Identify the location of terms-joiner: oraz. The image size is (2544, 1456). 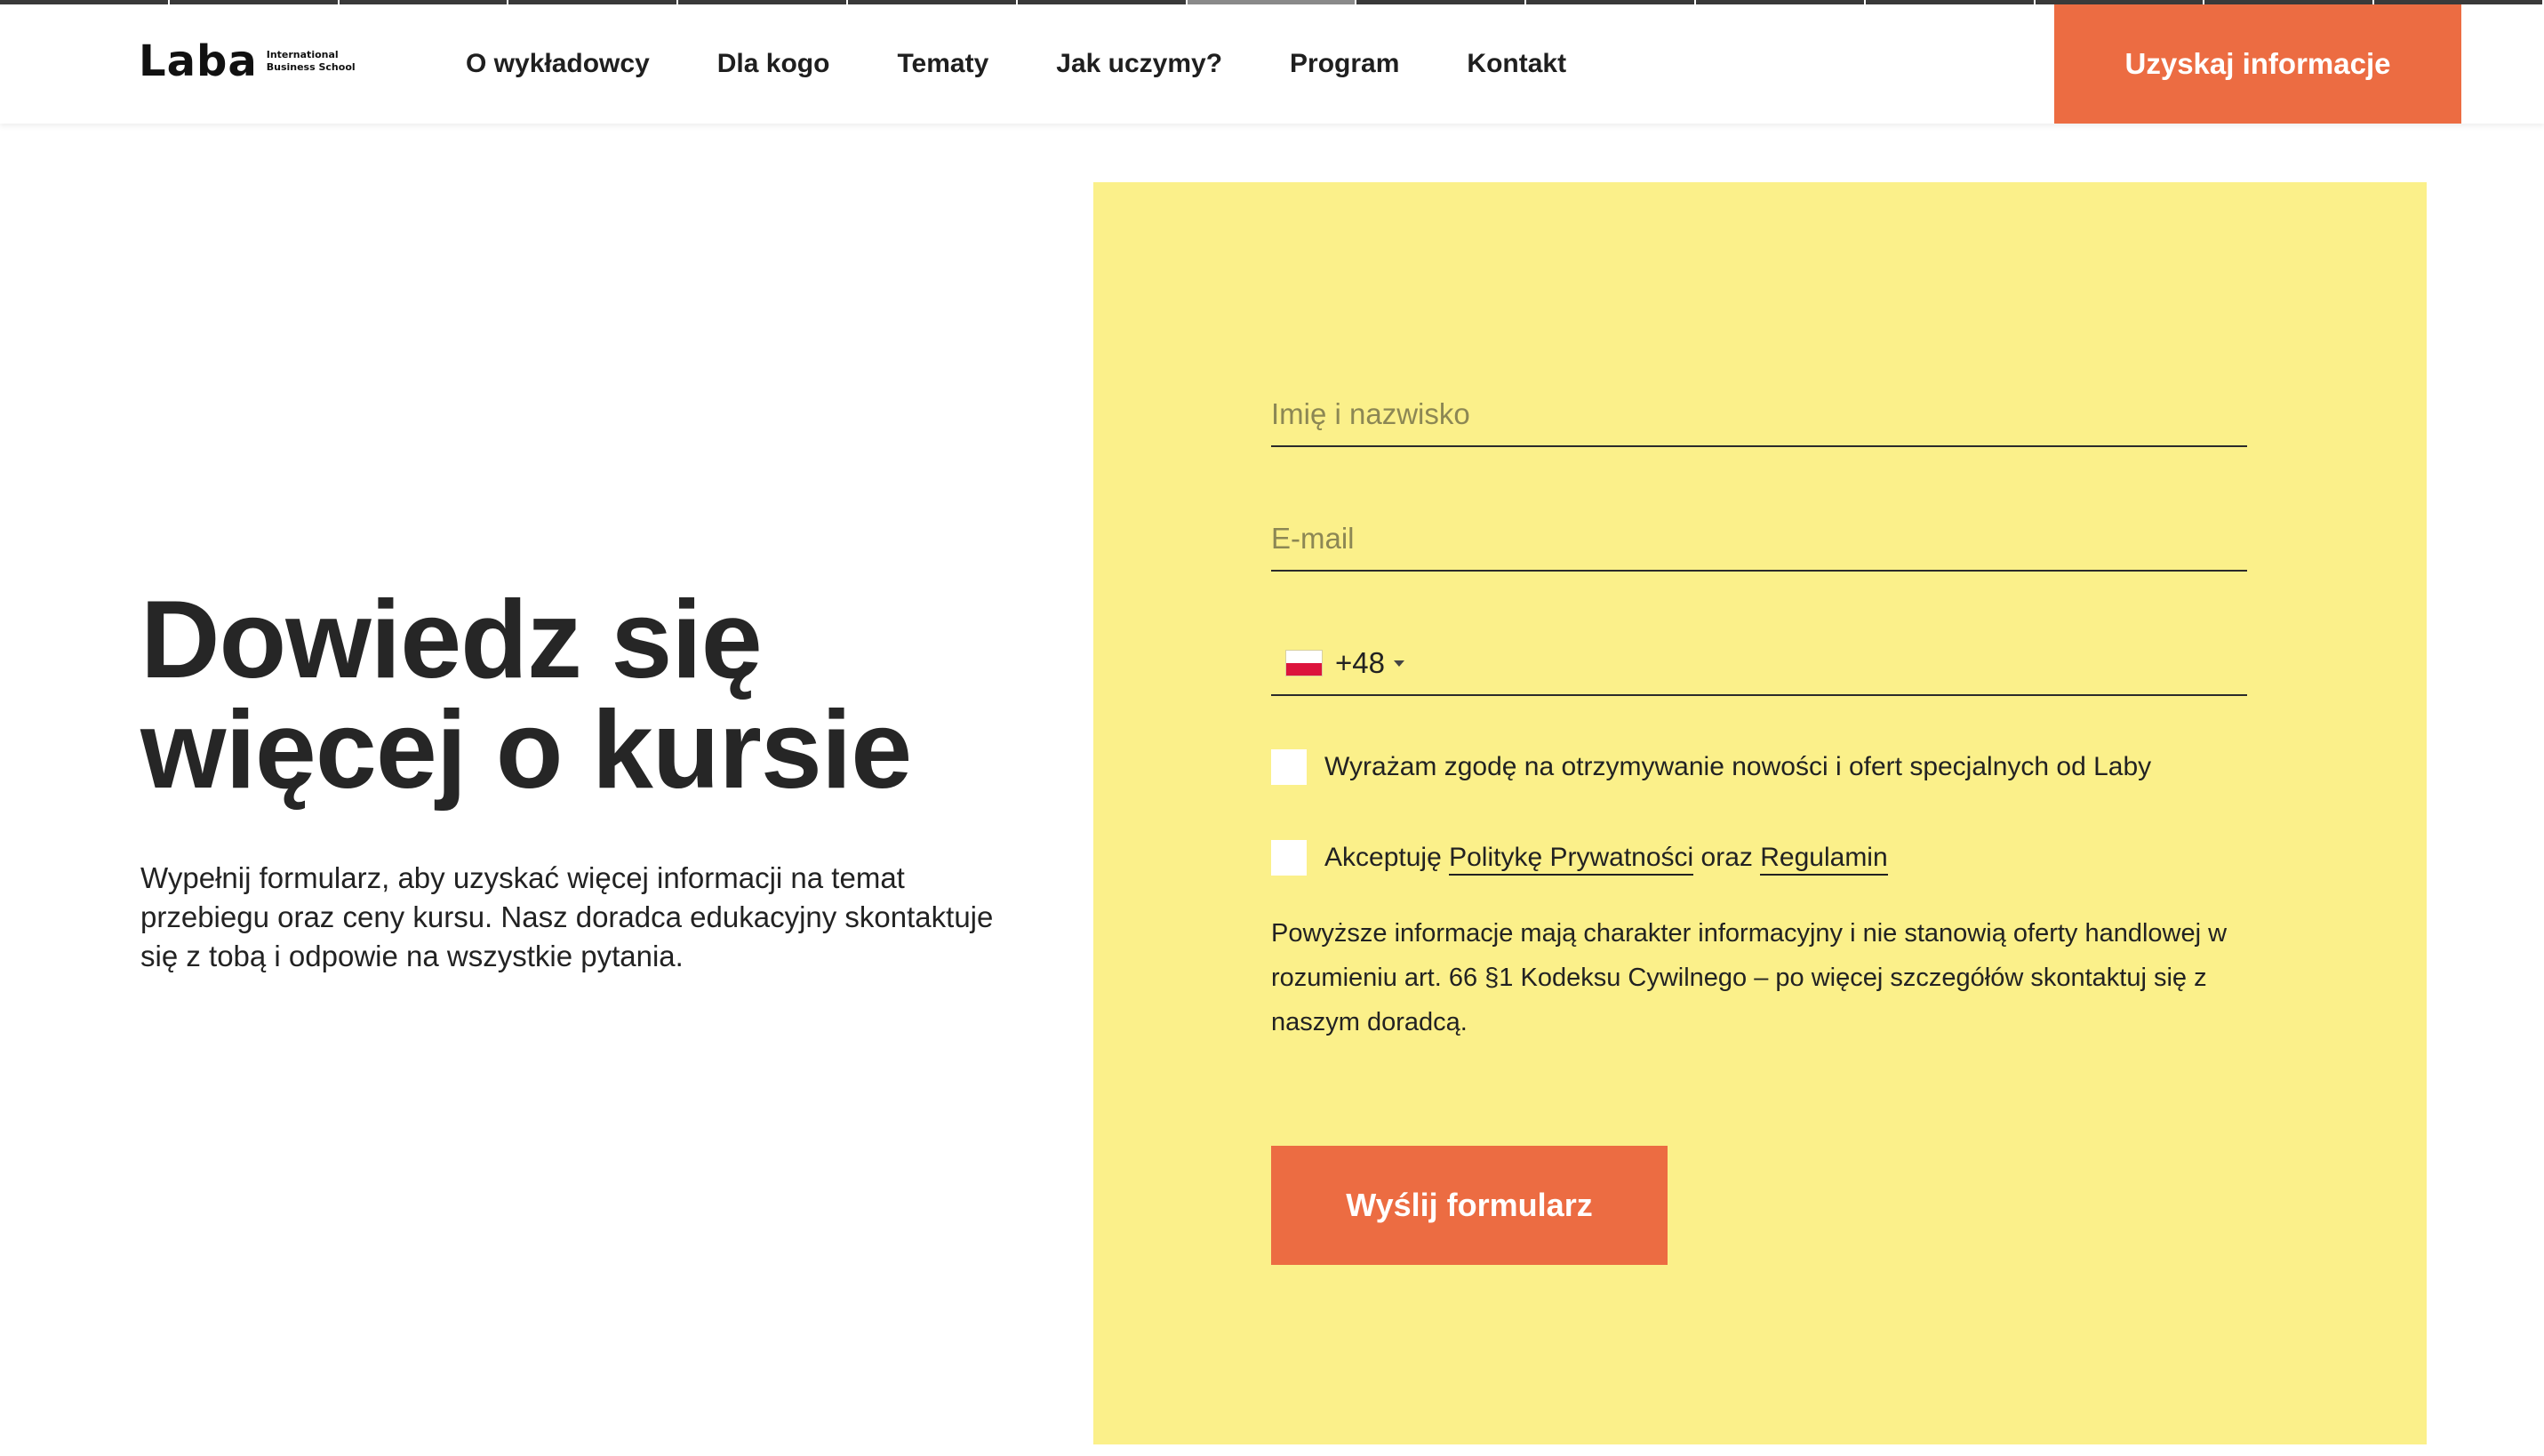
(1726, 857).